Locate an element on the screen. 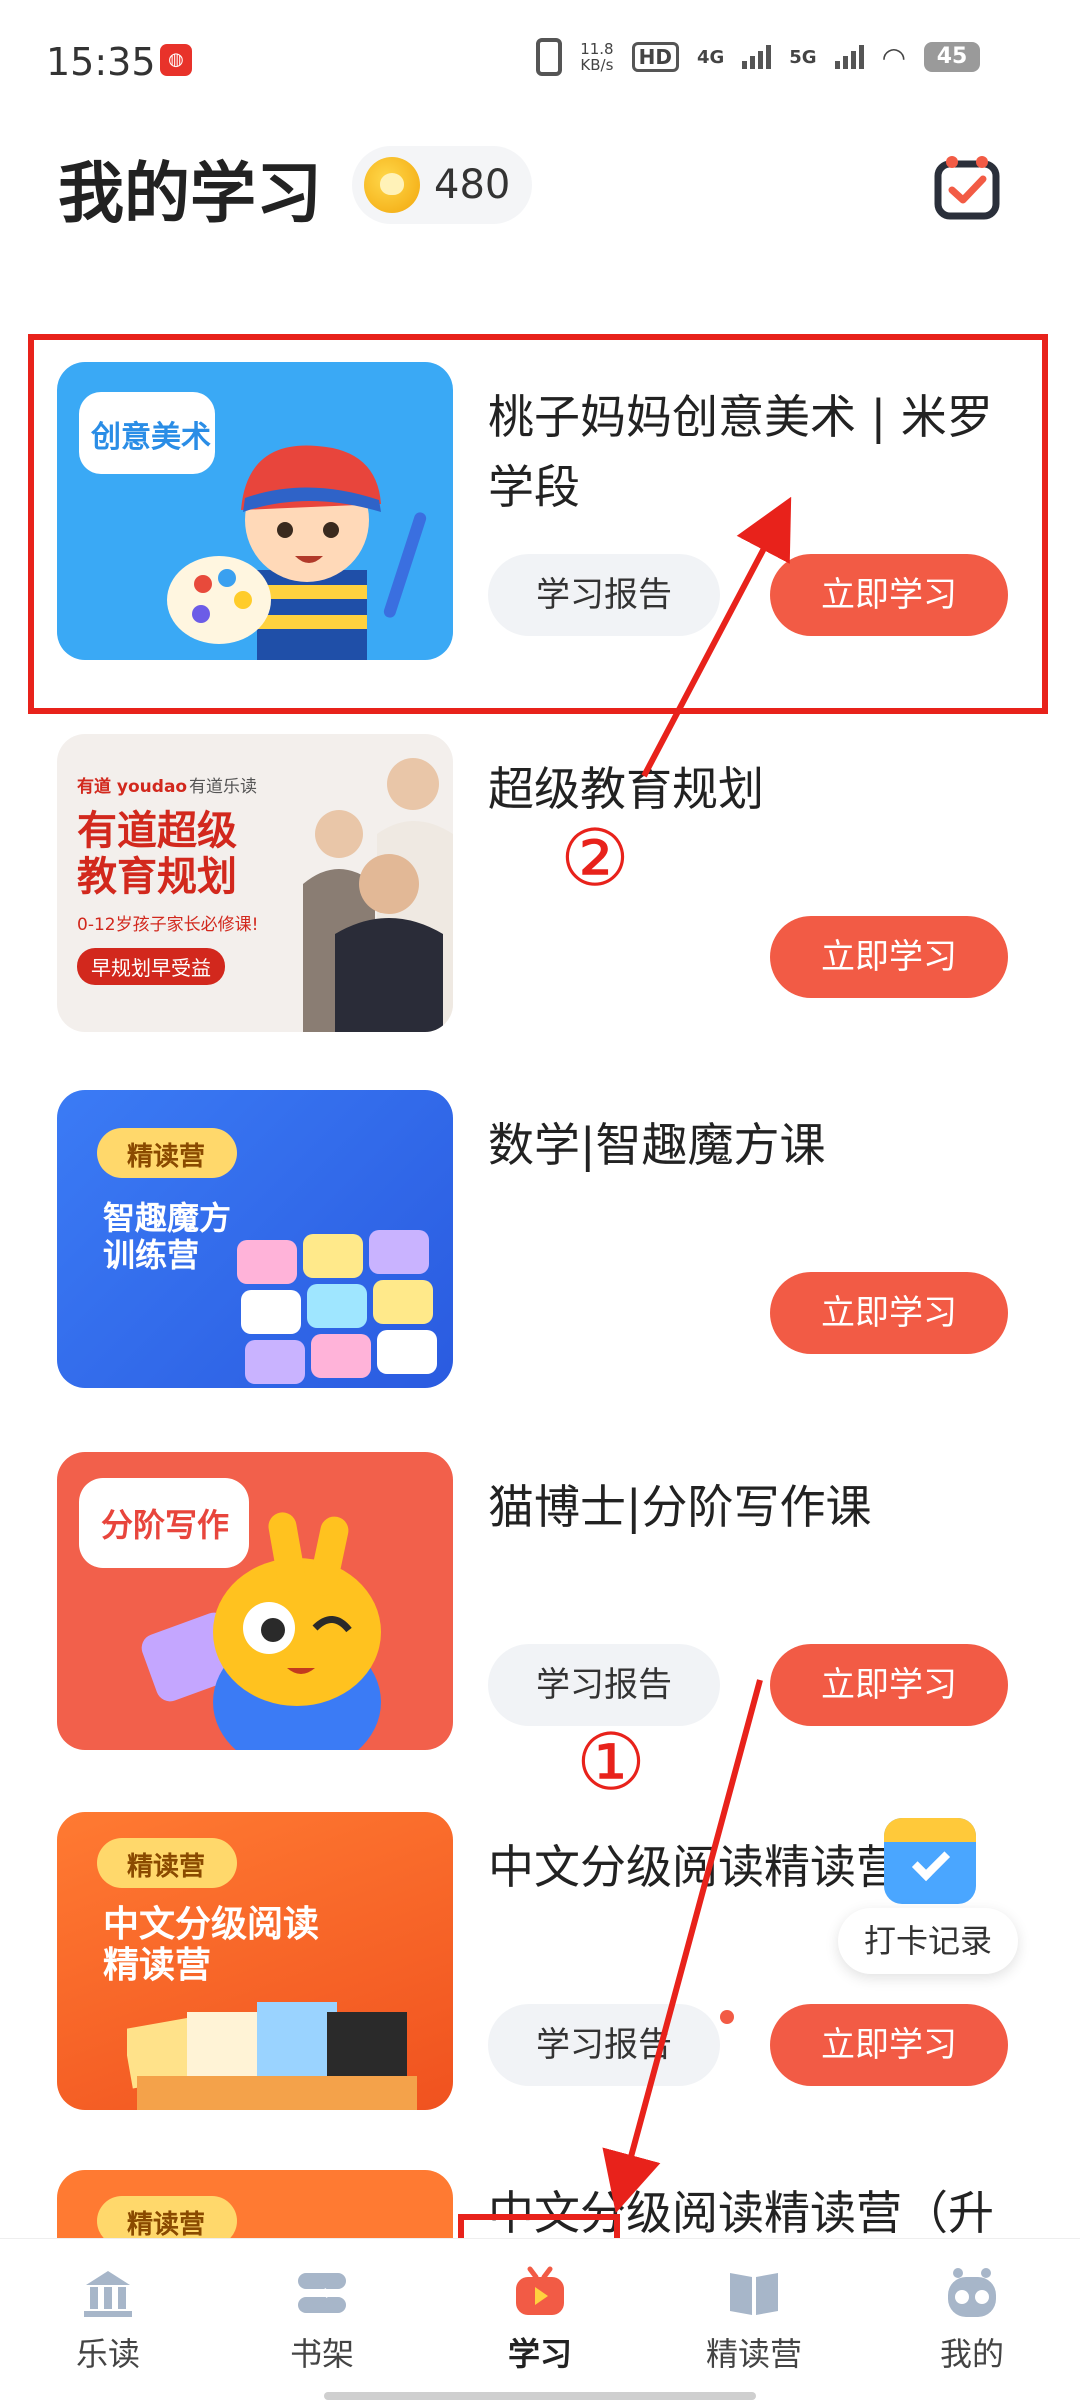  bottom-nav: 乐读 书架 学习 精读营 我的 is located at coordinates (540, 2323).